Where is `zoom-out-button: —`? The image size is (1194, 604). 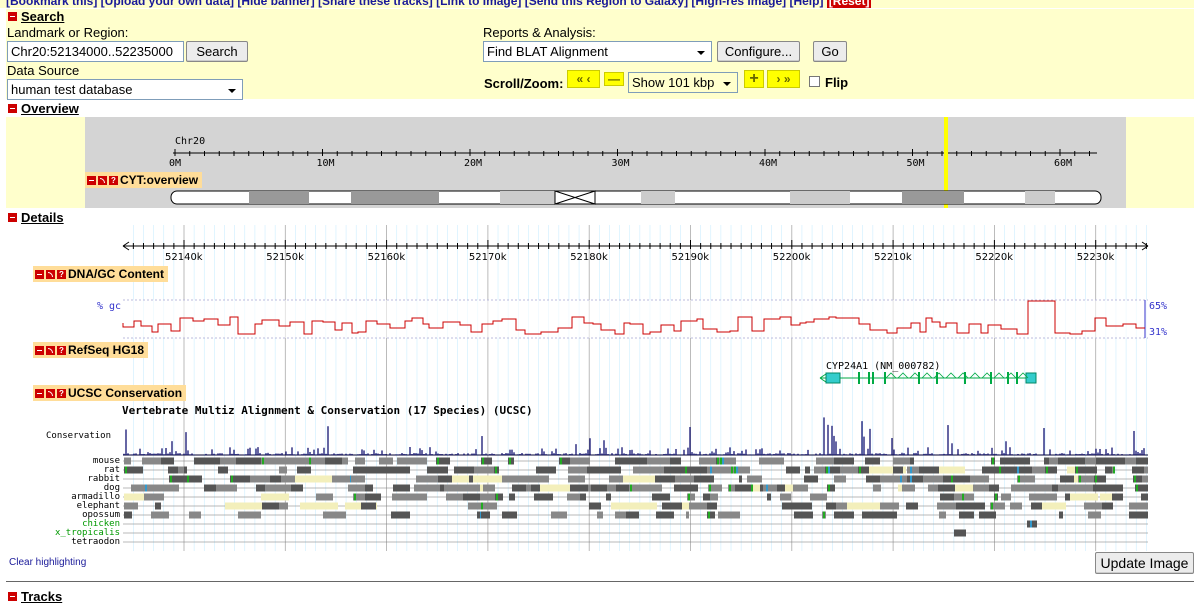 zoom-out-button: — is located at coordinates (614, 79).